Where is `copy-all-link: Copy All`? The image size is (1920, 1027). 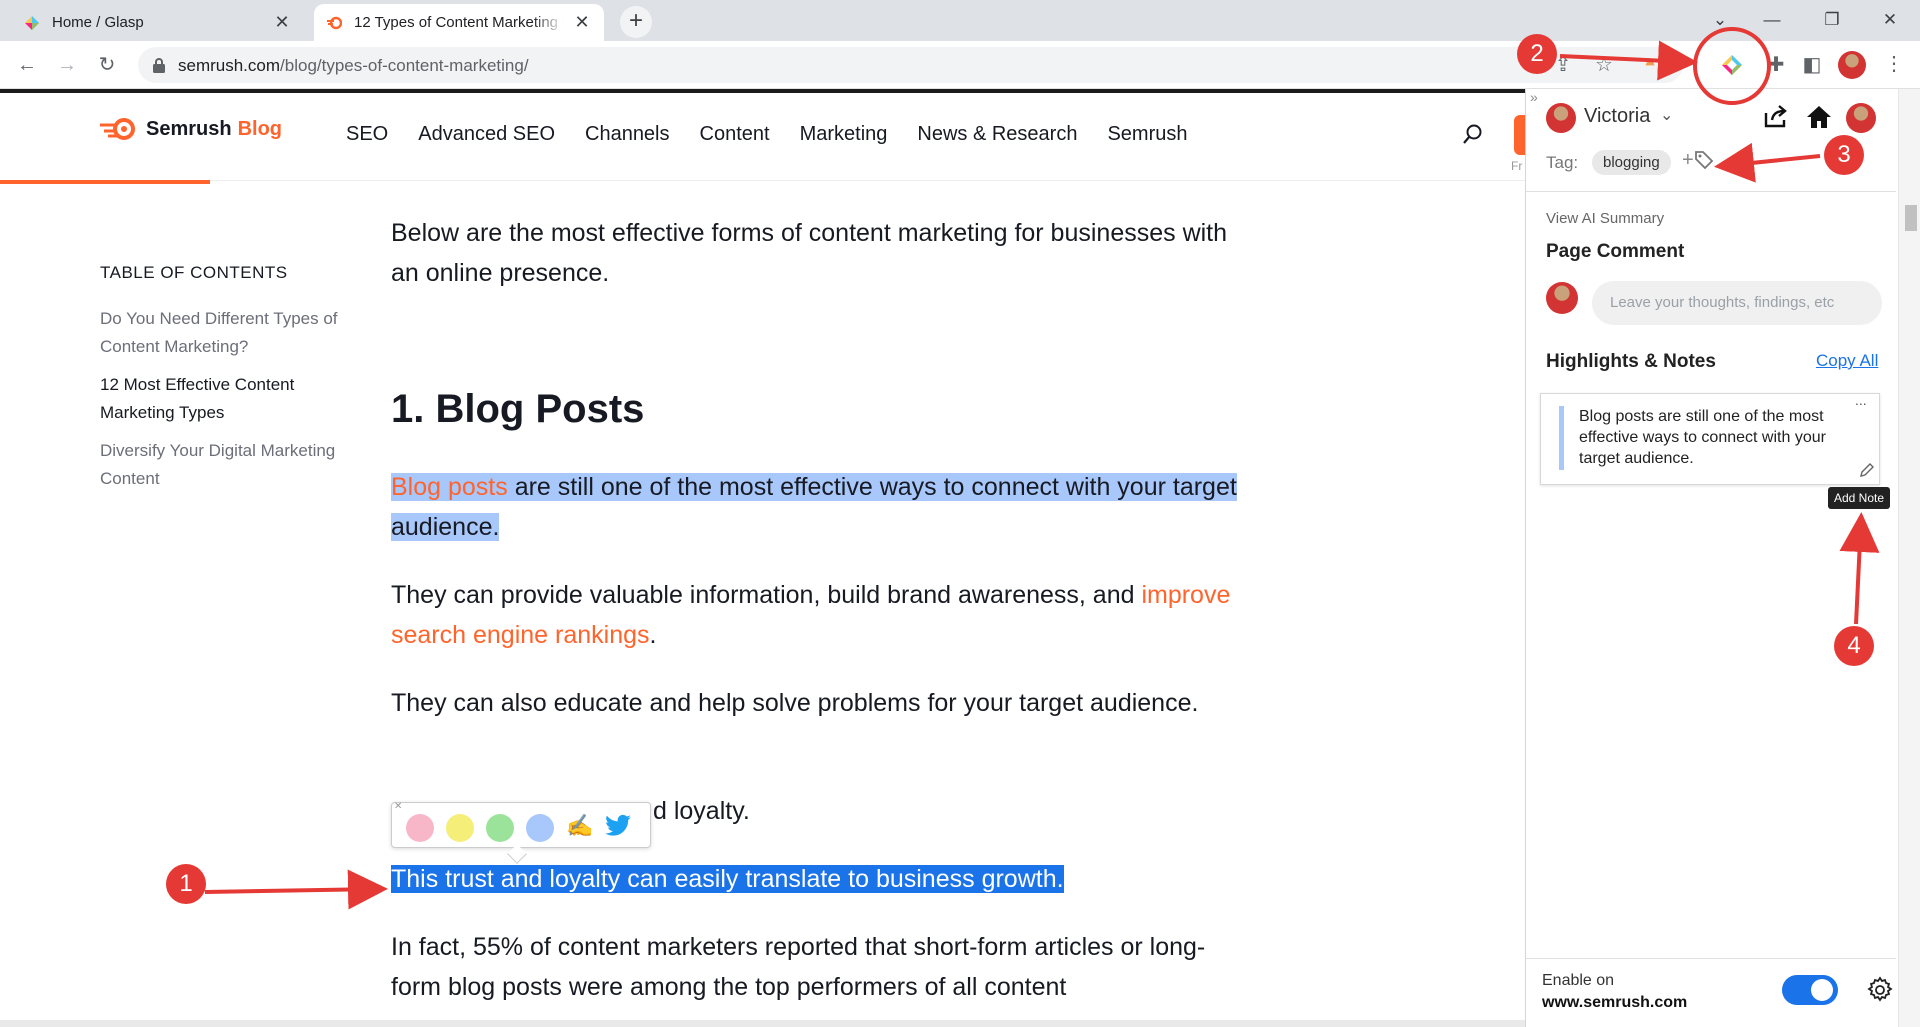
copy-all-link: Copy All is located at coordinates (1847, 361).